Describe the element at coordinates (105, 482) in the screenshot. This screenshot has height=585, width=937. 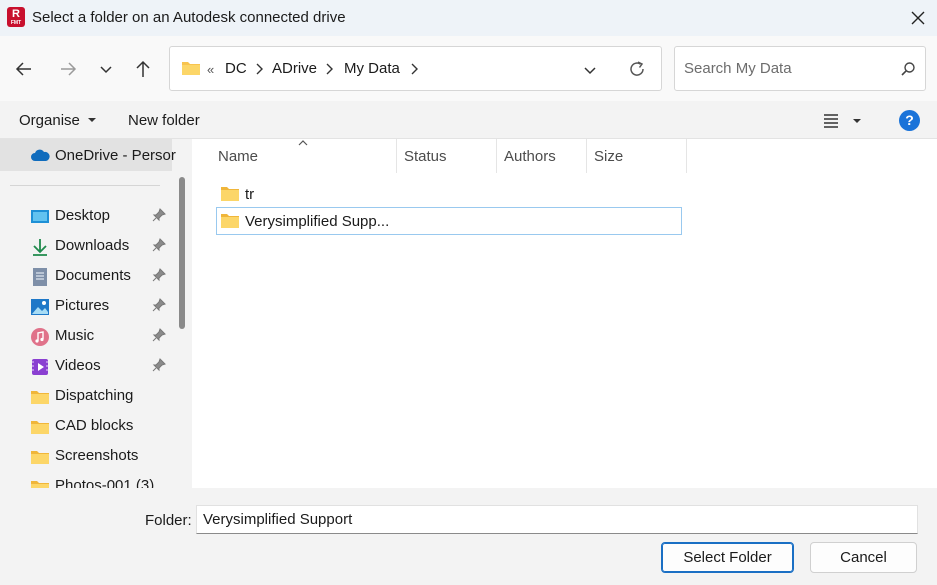
I see `sidebar-item-label: Photos-001 (3)` at that location.